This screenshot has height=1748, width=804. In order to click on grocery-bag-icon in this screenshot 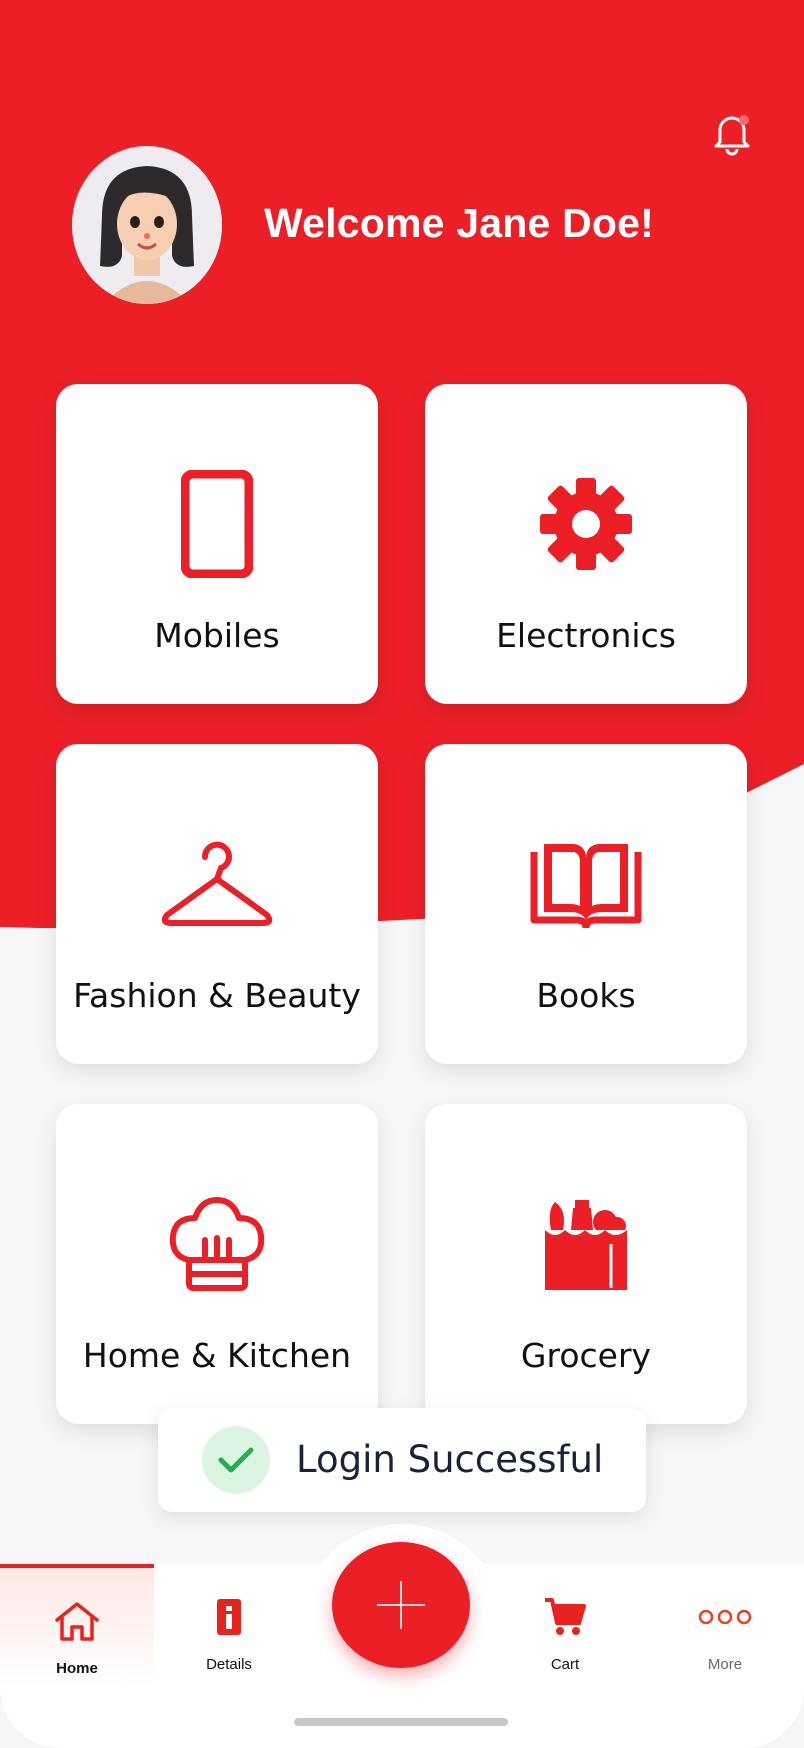, I will do `click(586, 1244)`.